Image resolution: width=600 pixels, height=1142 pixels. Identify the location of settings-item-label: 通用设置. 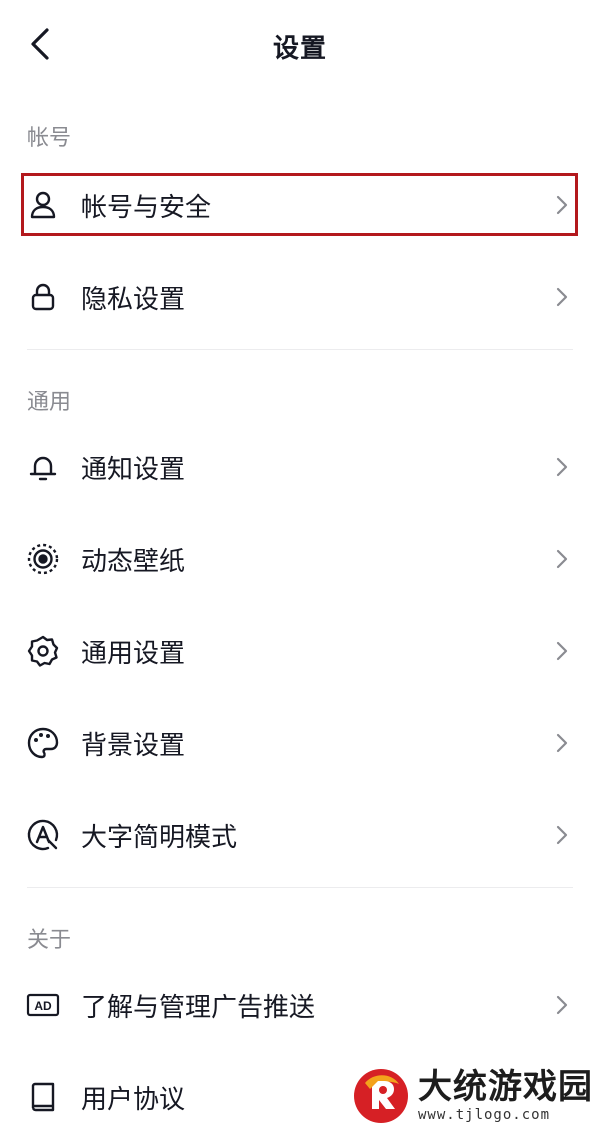
(133, 653).